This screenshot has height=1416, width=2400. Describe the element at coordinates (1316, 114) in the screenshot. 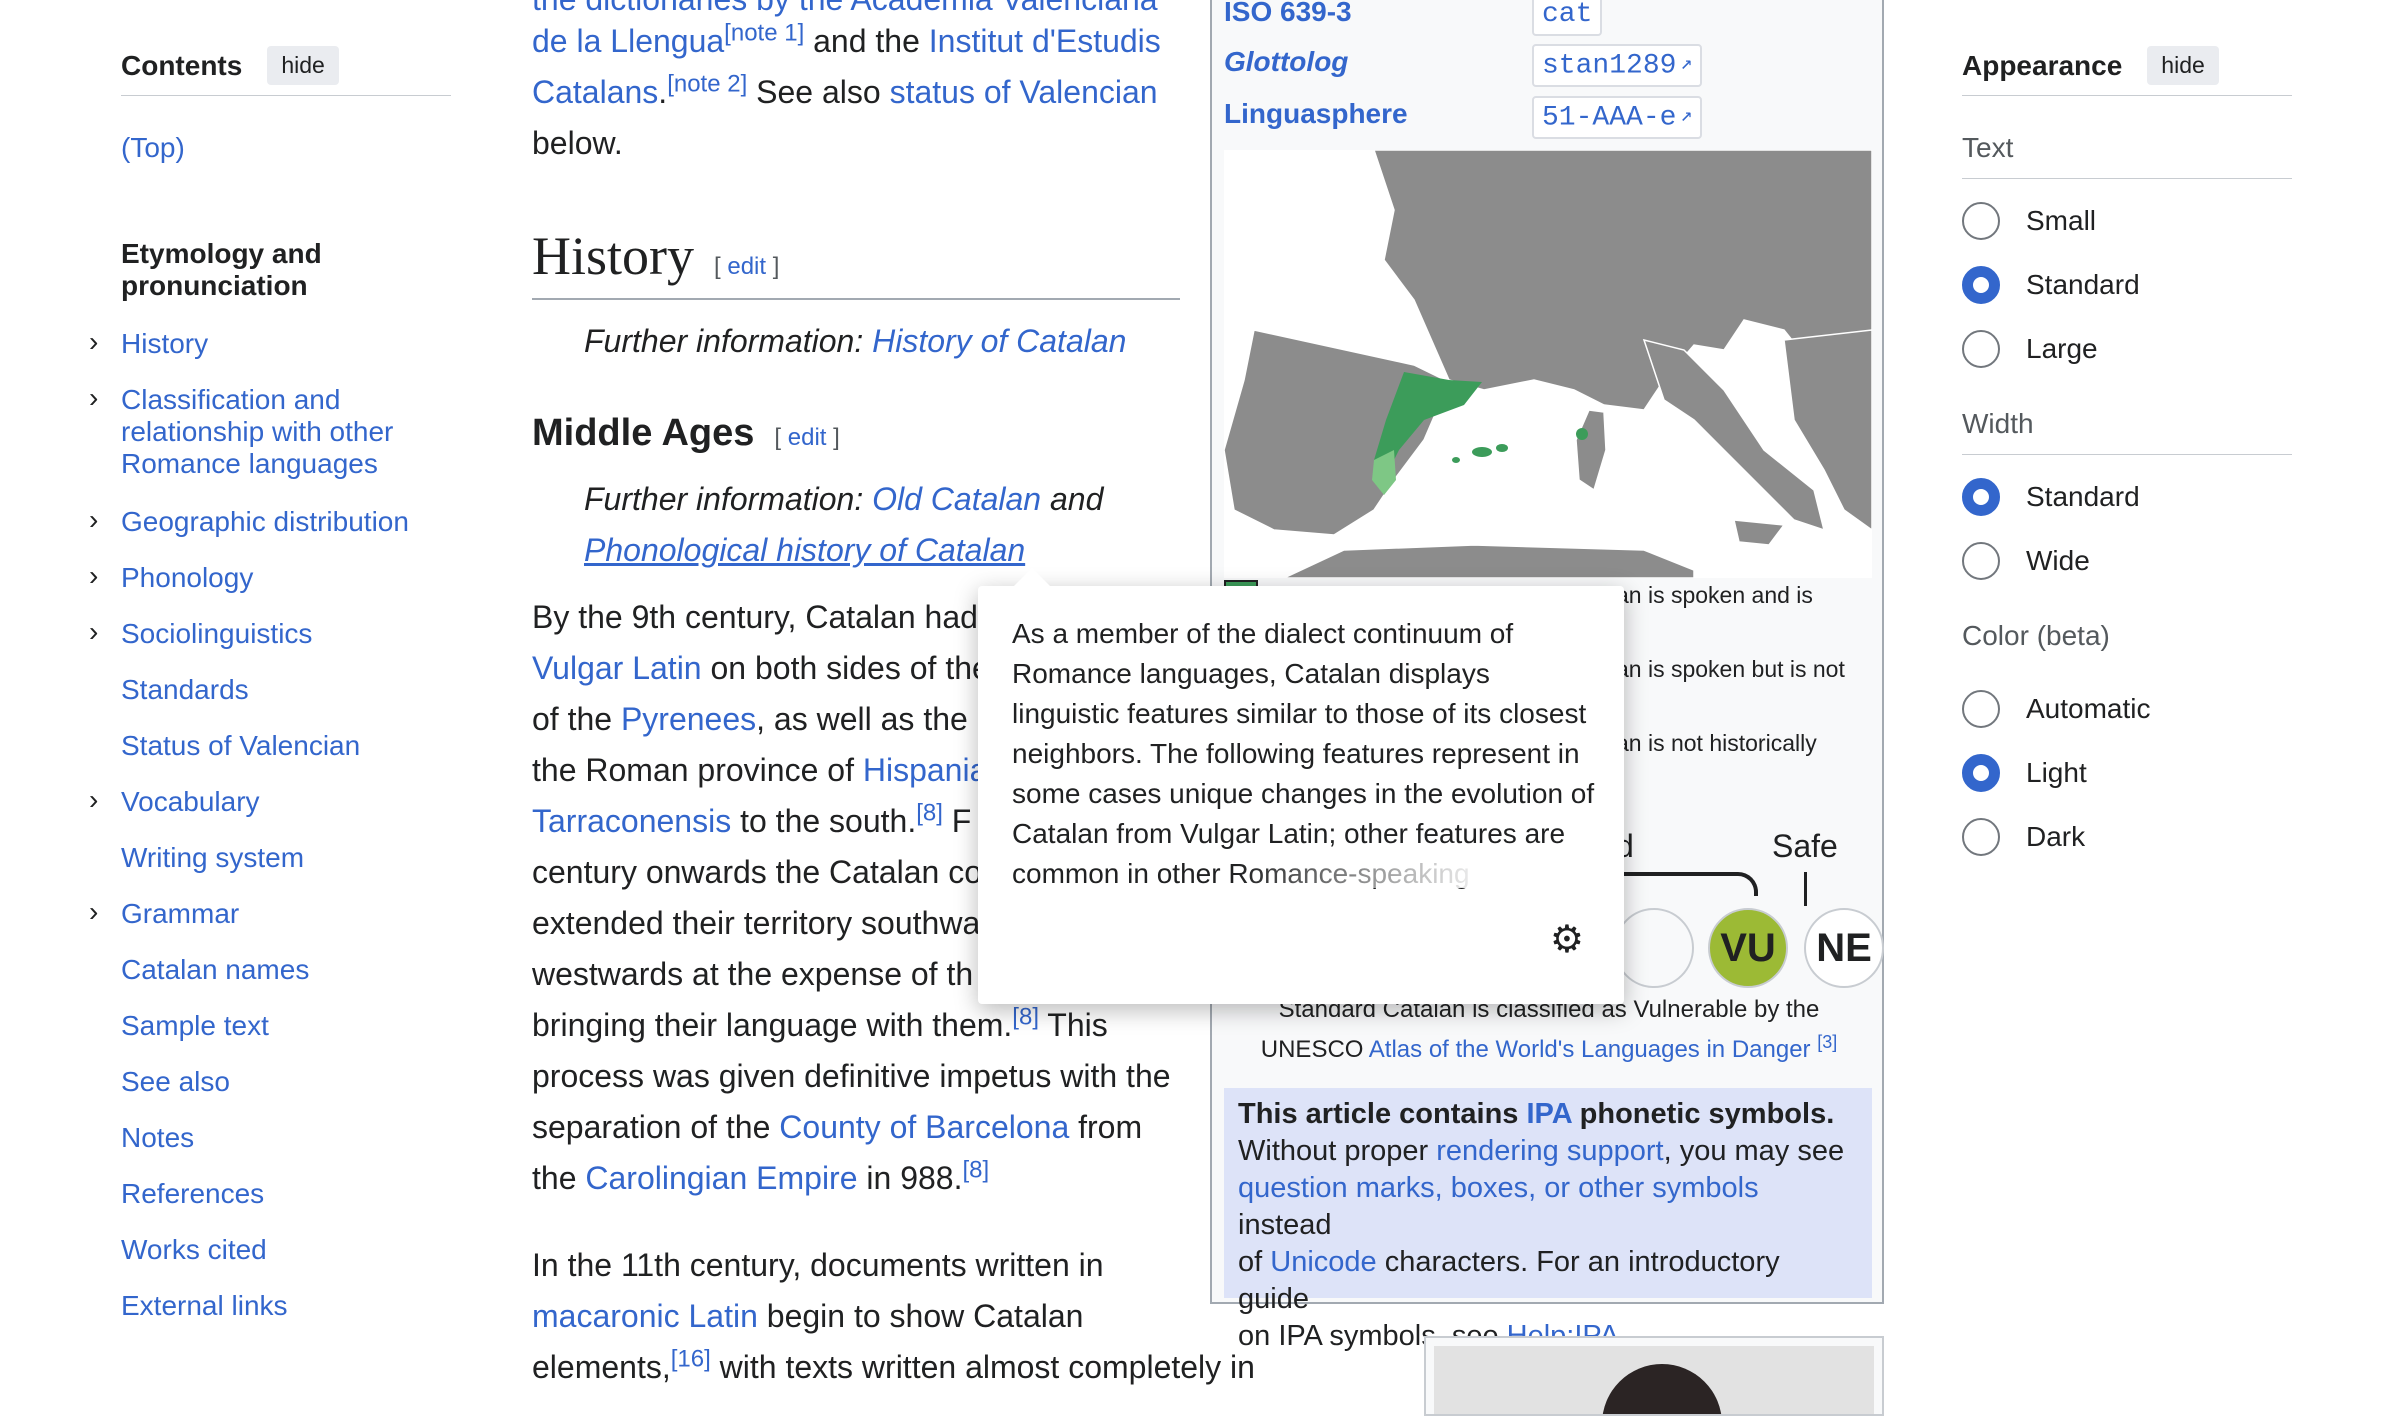

I see `infobox-label-linguasphere: Linguasphere` at that location.